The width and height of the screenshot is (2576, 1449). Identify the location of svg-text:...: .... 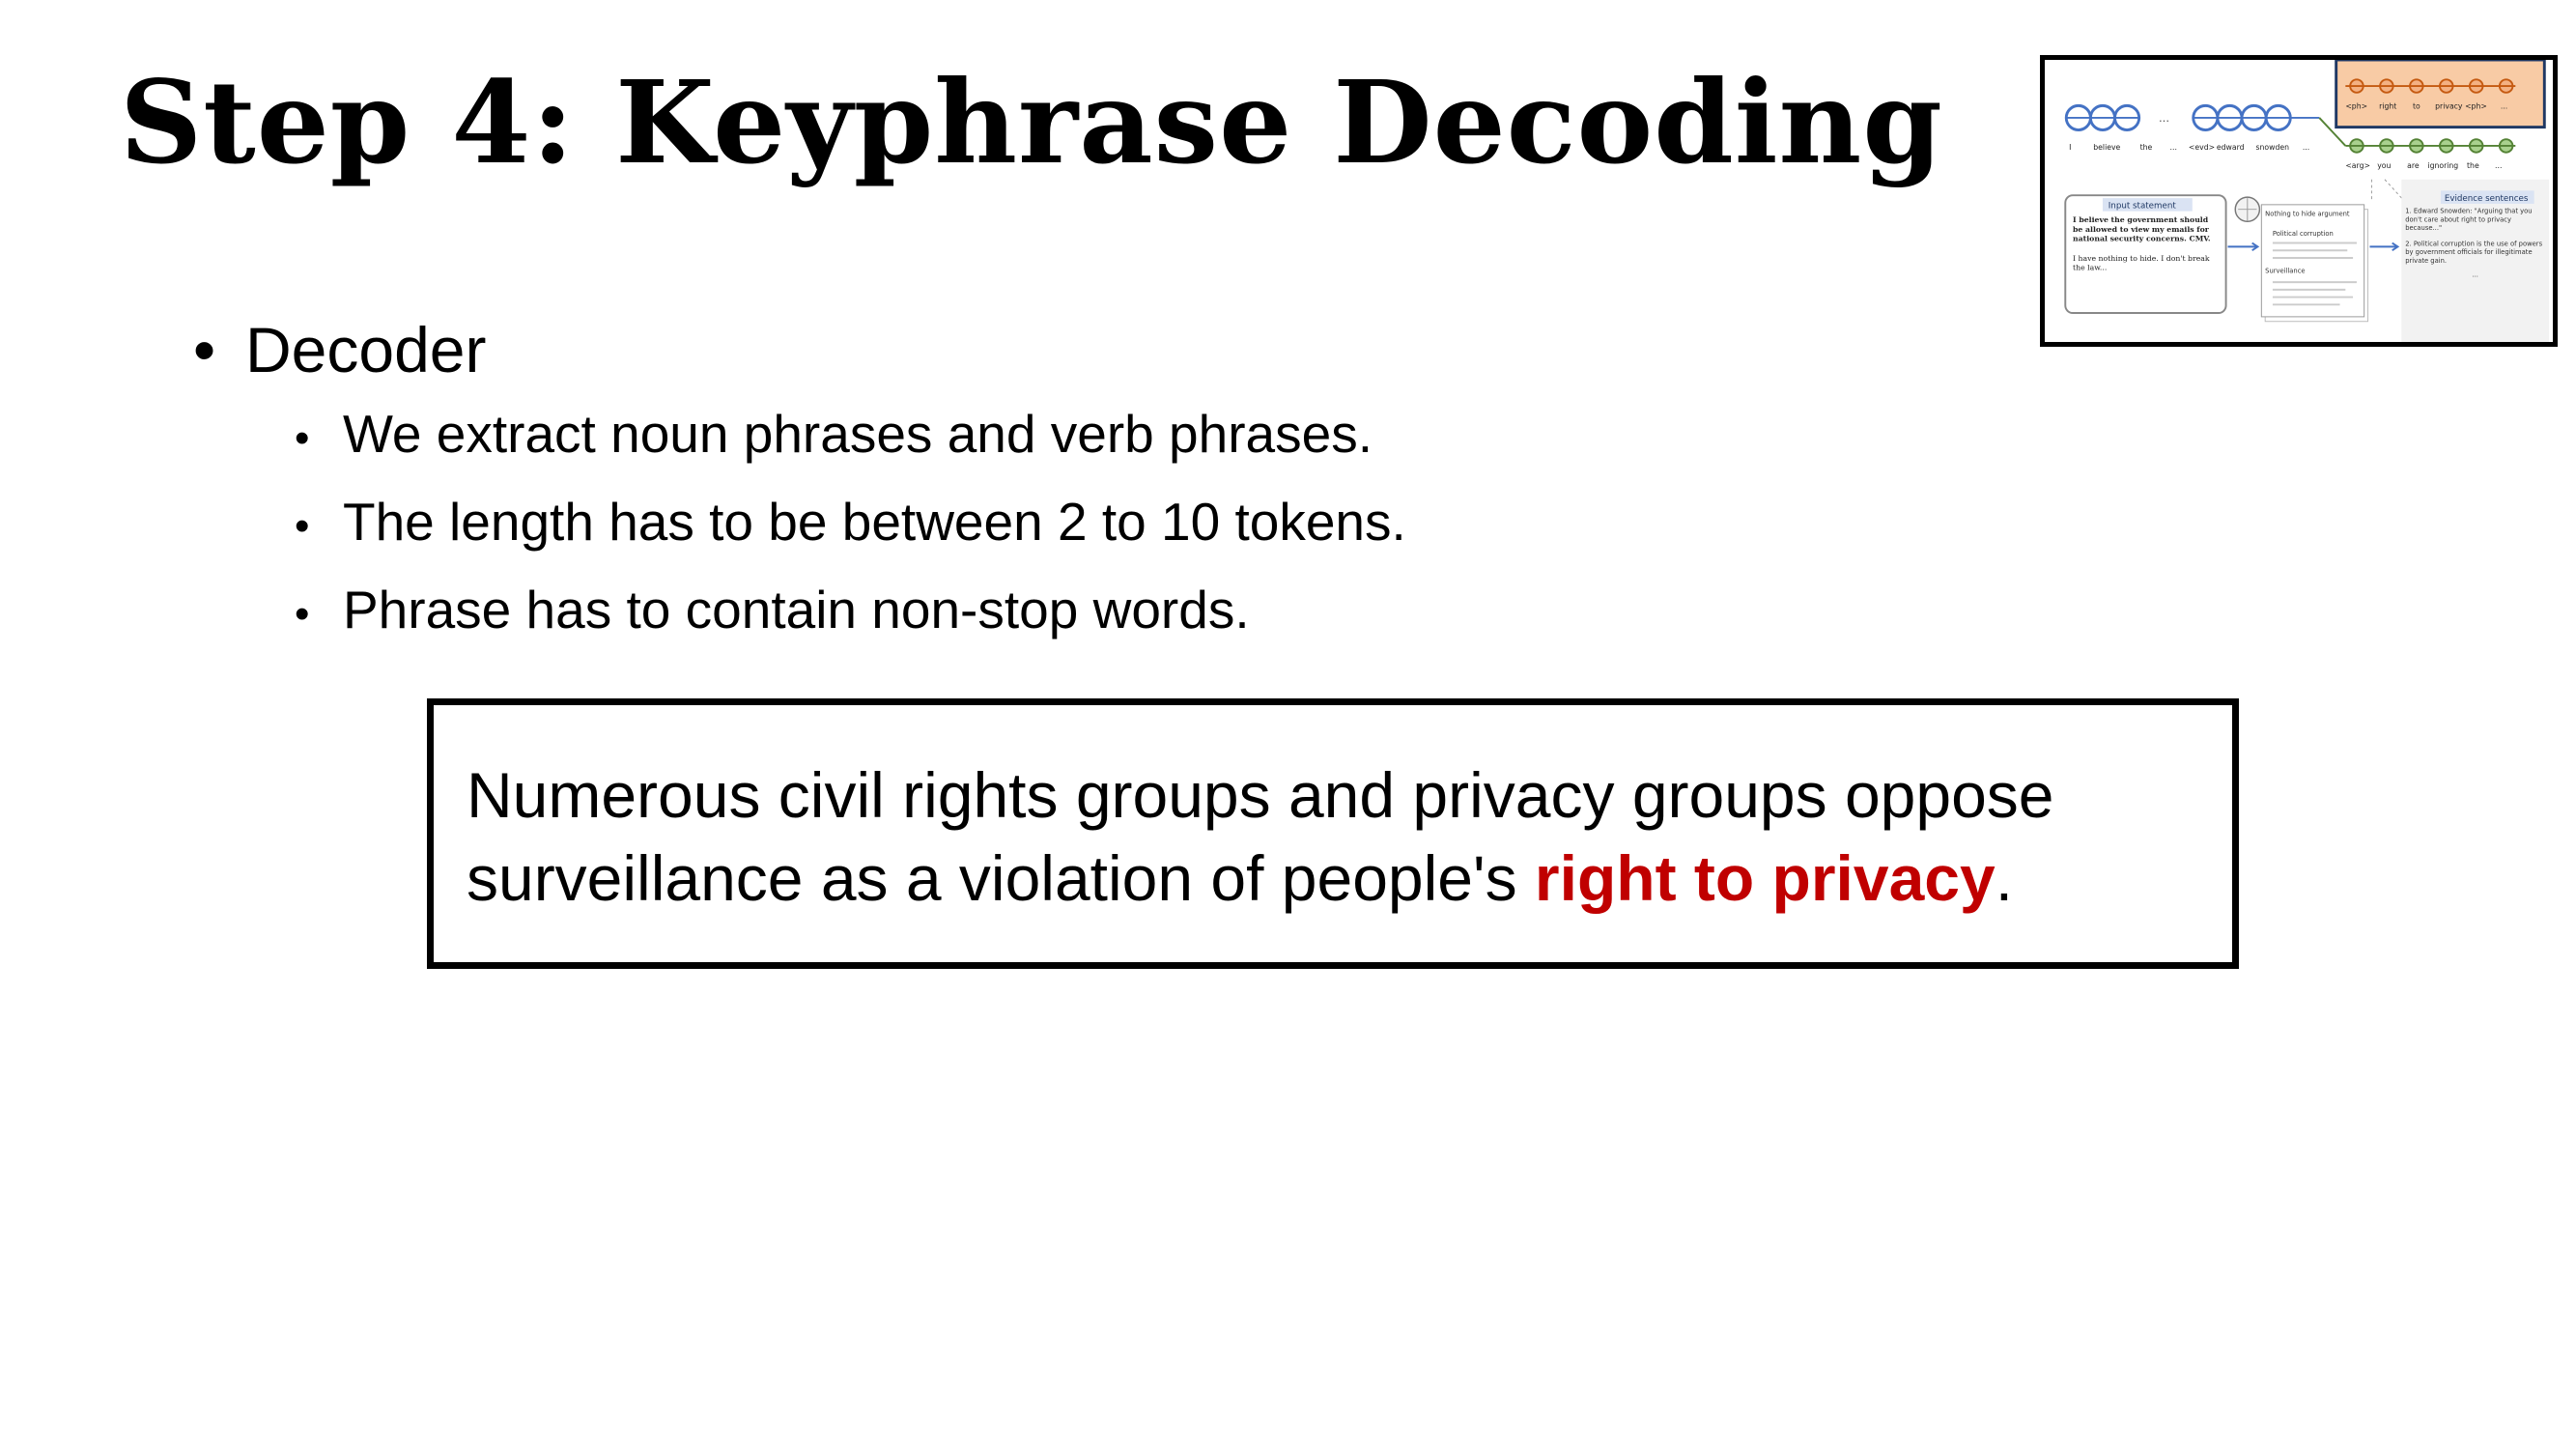
(2164, 118).